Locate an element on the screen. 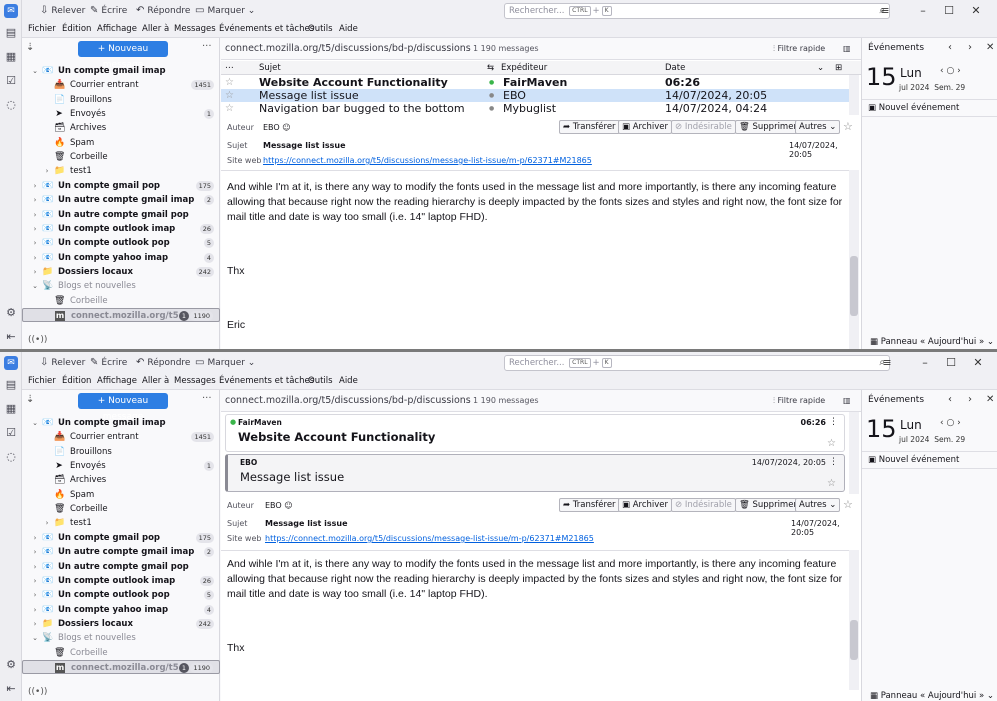  search-input: Rechercher... CTRL + K ⌕ is located at coordinates (697, 363).